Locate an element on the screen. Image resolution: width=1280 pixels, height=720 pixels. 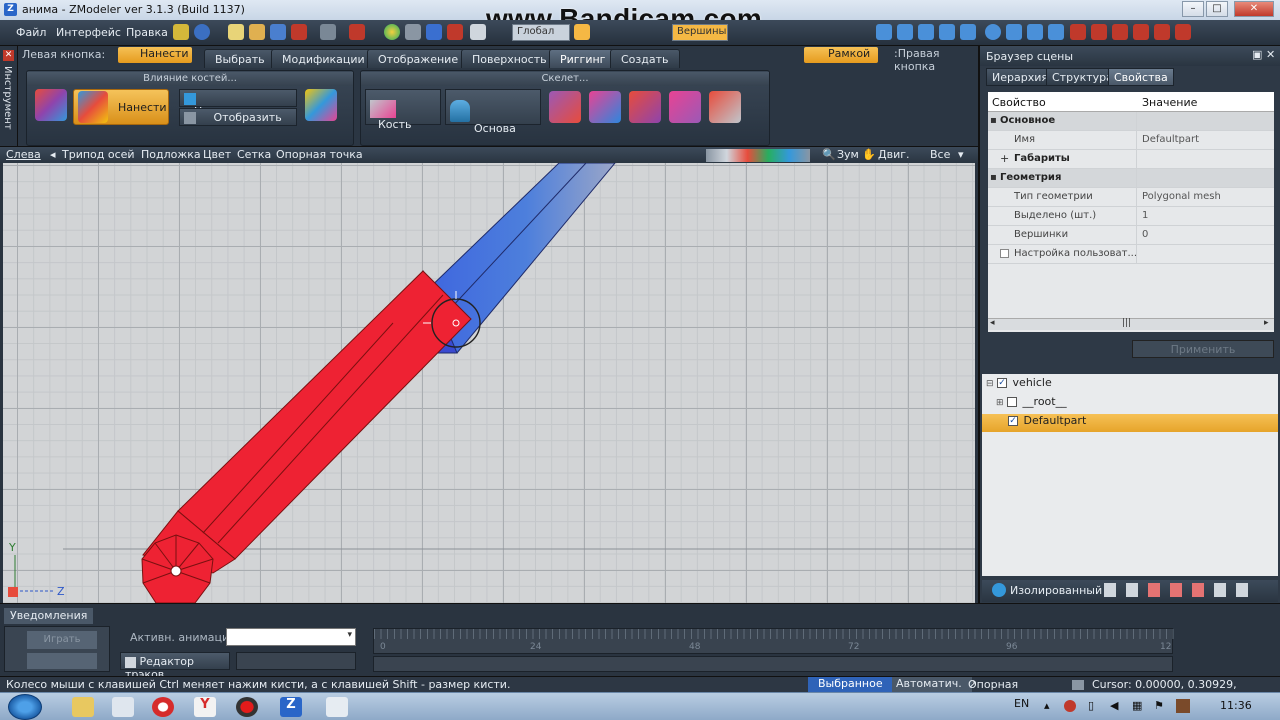
horizontal-scrollbar: ◂ ||| ▸ is located at coordinates (1131, 324).